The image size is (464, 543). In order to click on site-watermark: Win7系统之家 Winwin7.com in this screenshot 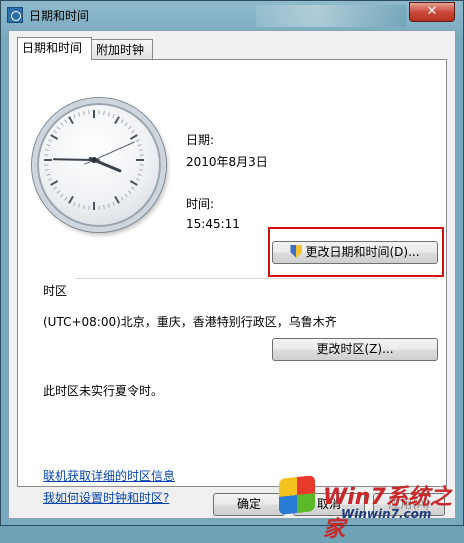, I will do `click(367, 499)`.